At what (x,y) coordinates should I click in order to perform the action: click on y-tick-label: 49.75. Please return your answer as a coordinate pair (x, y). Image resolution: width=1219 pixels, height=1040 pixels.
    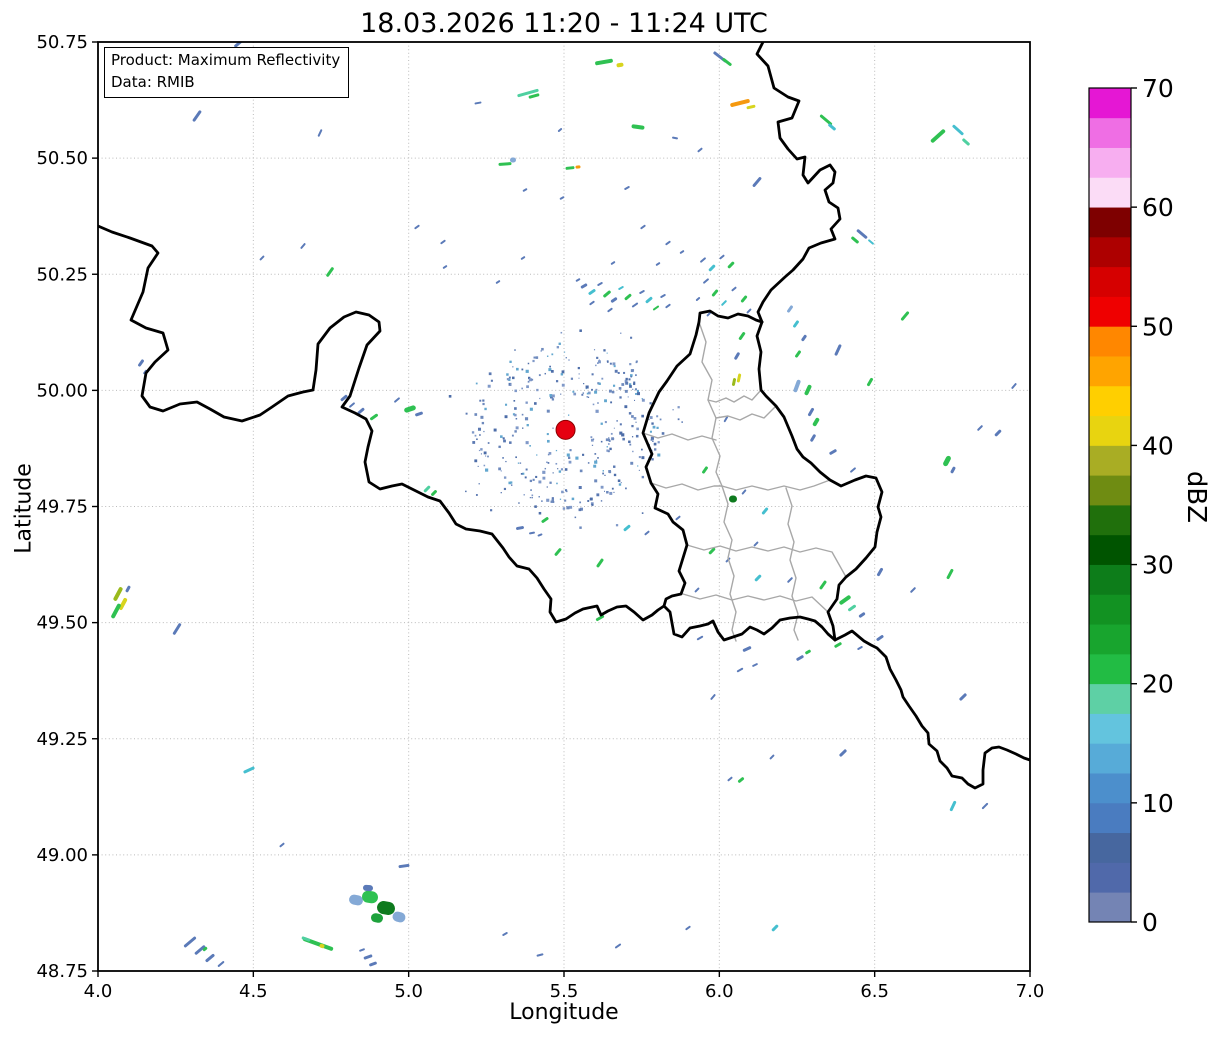
    Looking at the image, I should click on (62, 507).